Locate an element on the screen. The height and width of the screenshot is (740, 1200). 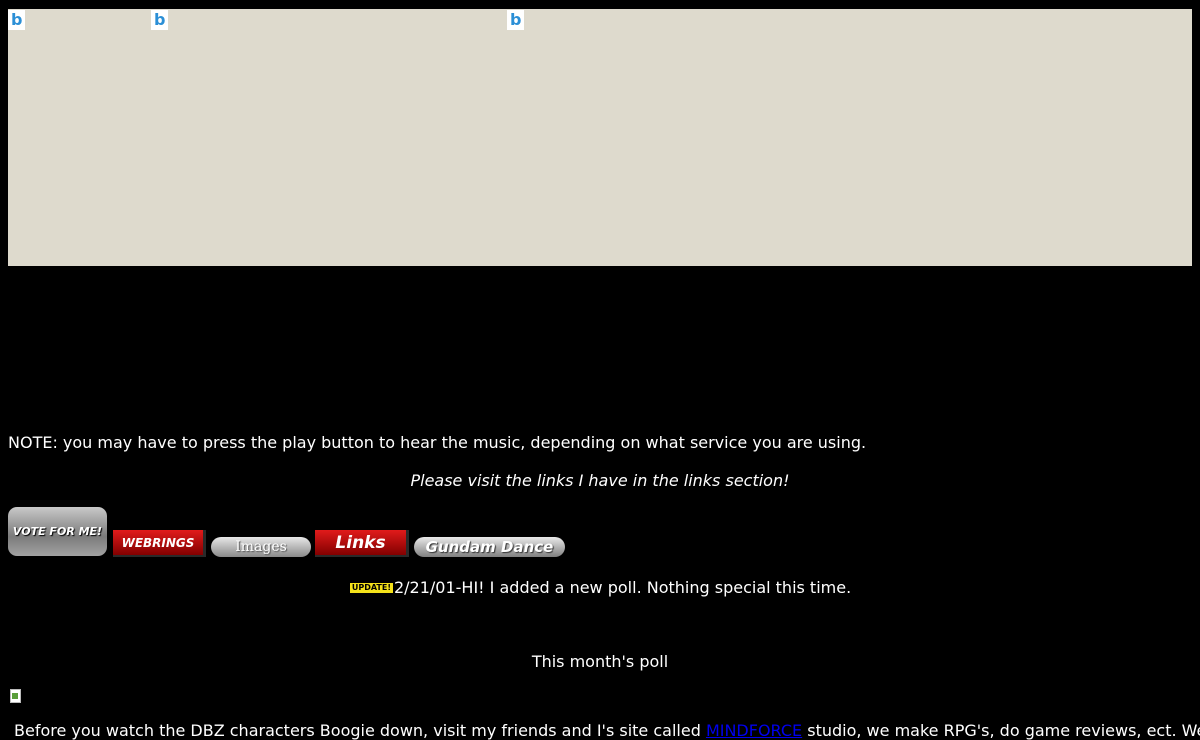
poll-title: This month's poll is located at coordinates (600, 661).